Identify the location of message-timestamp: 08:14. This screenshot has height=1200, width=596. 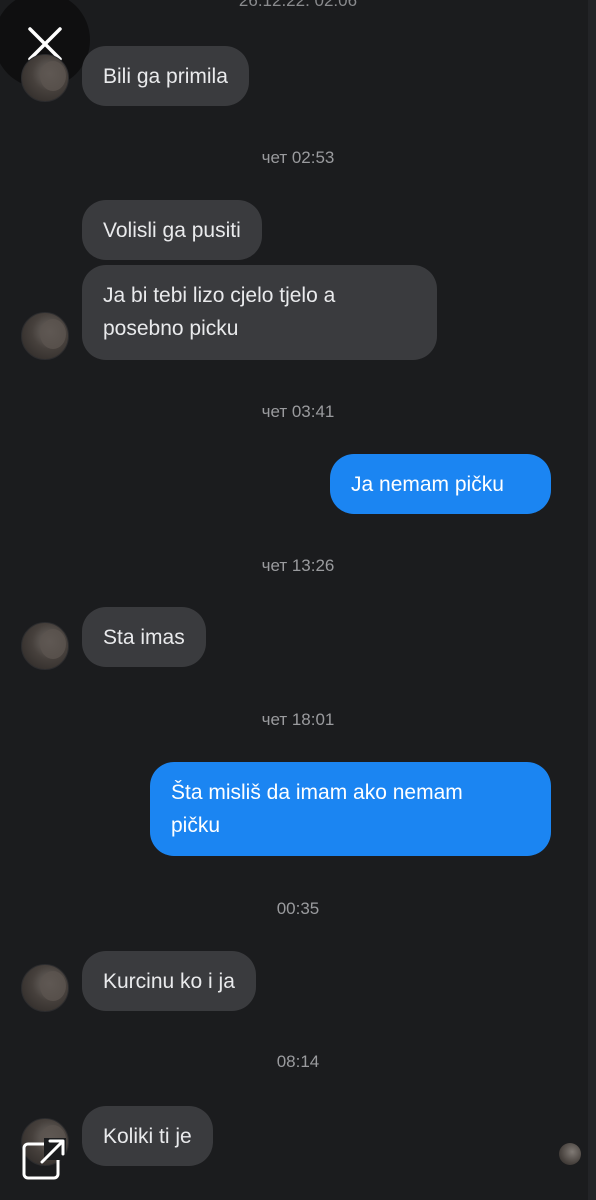
(298, 1061).